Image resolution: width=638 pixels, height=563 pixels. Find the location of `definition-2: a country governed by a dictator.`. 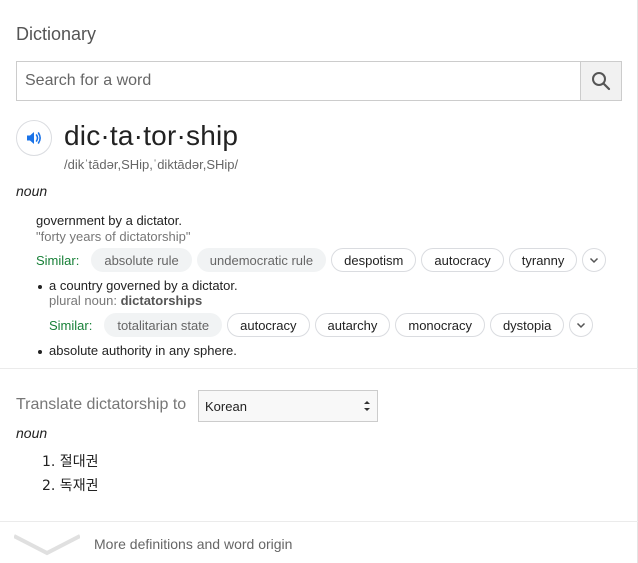

definition-2: a country governed by a dictator. is located at coordinates (143, 285).